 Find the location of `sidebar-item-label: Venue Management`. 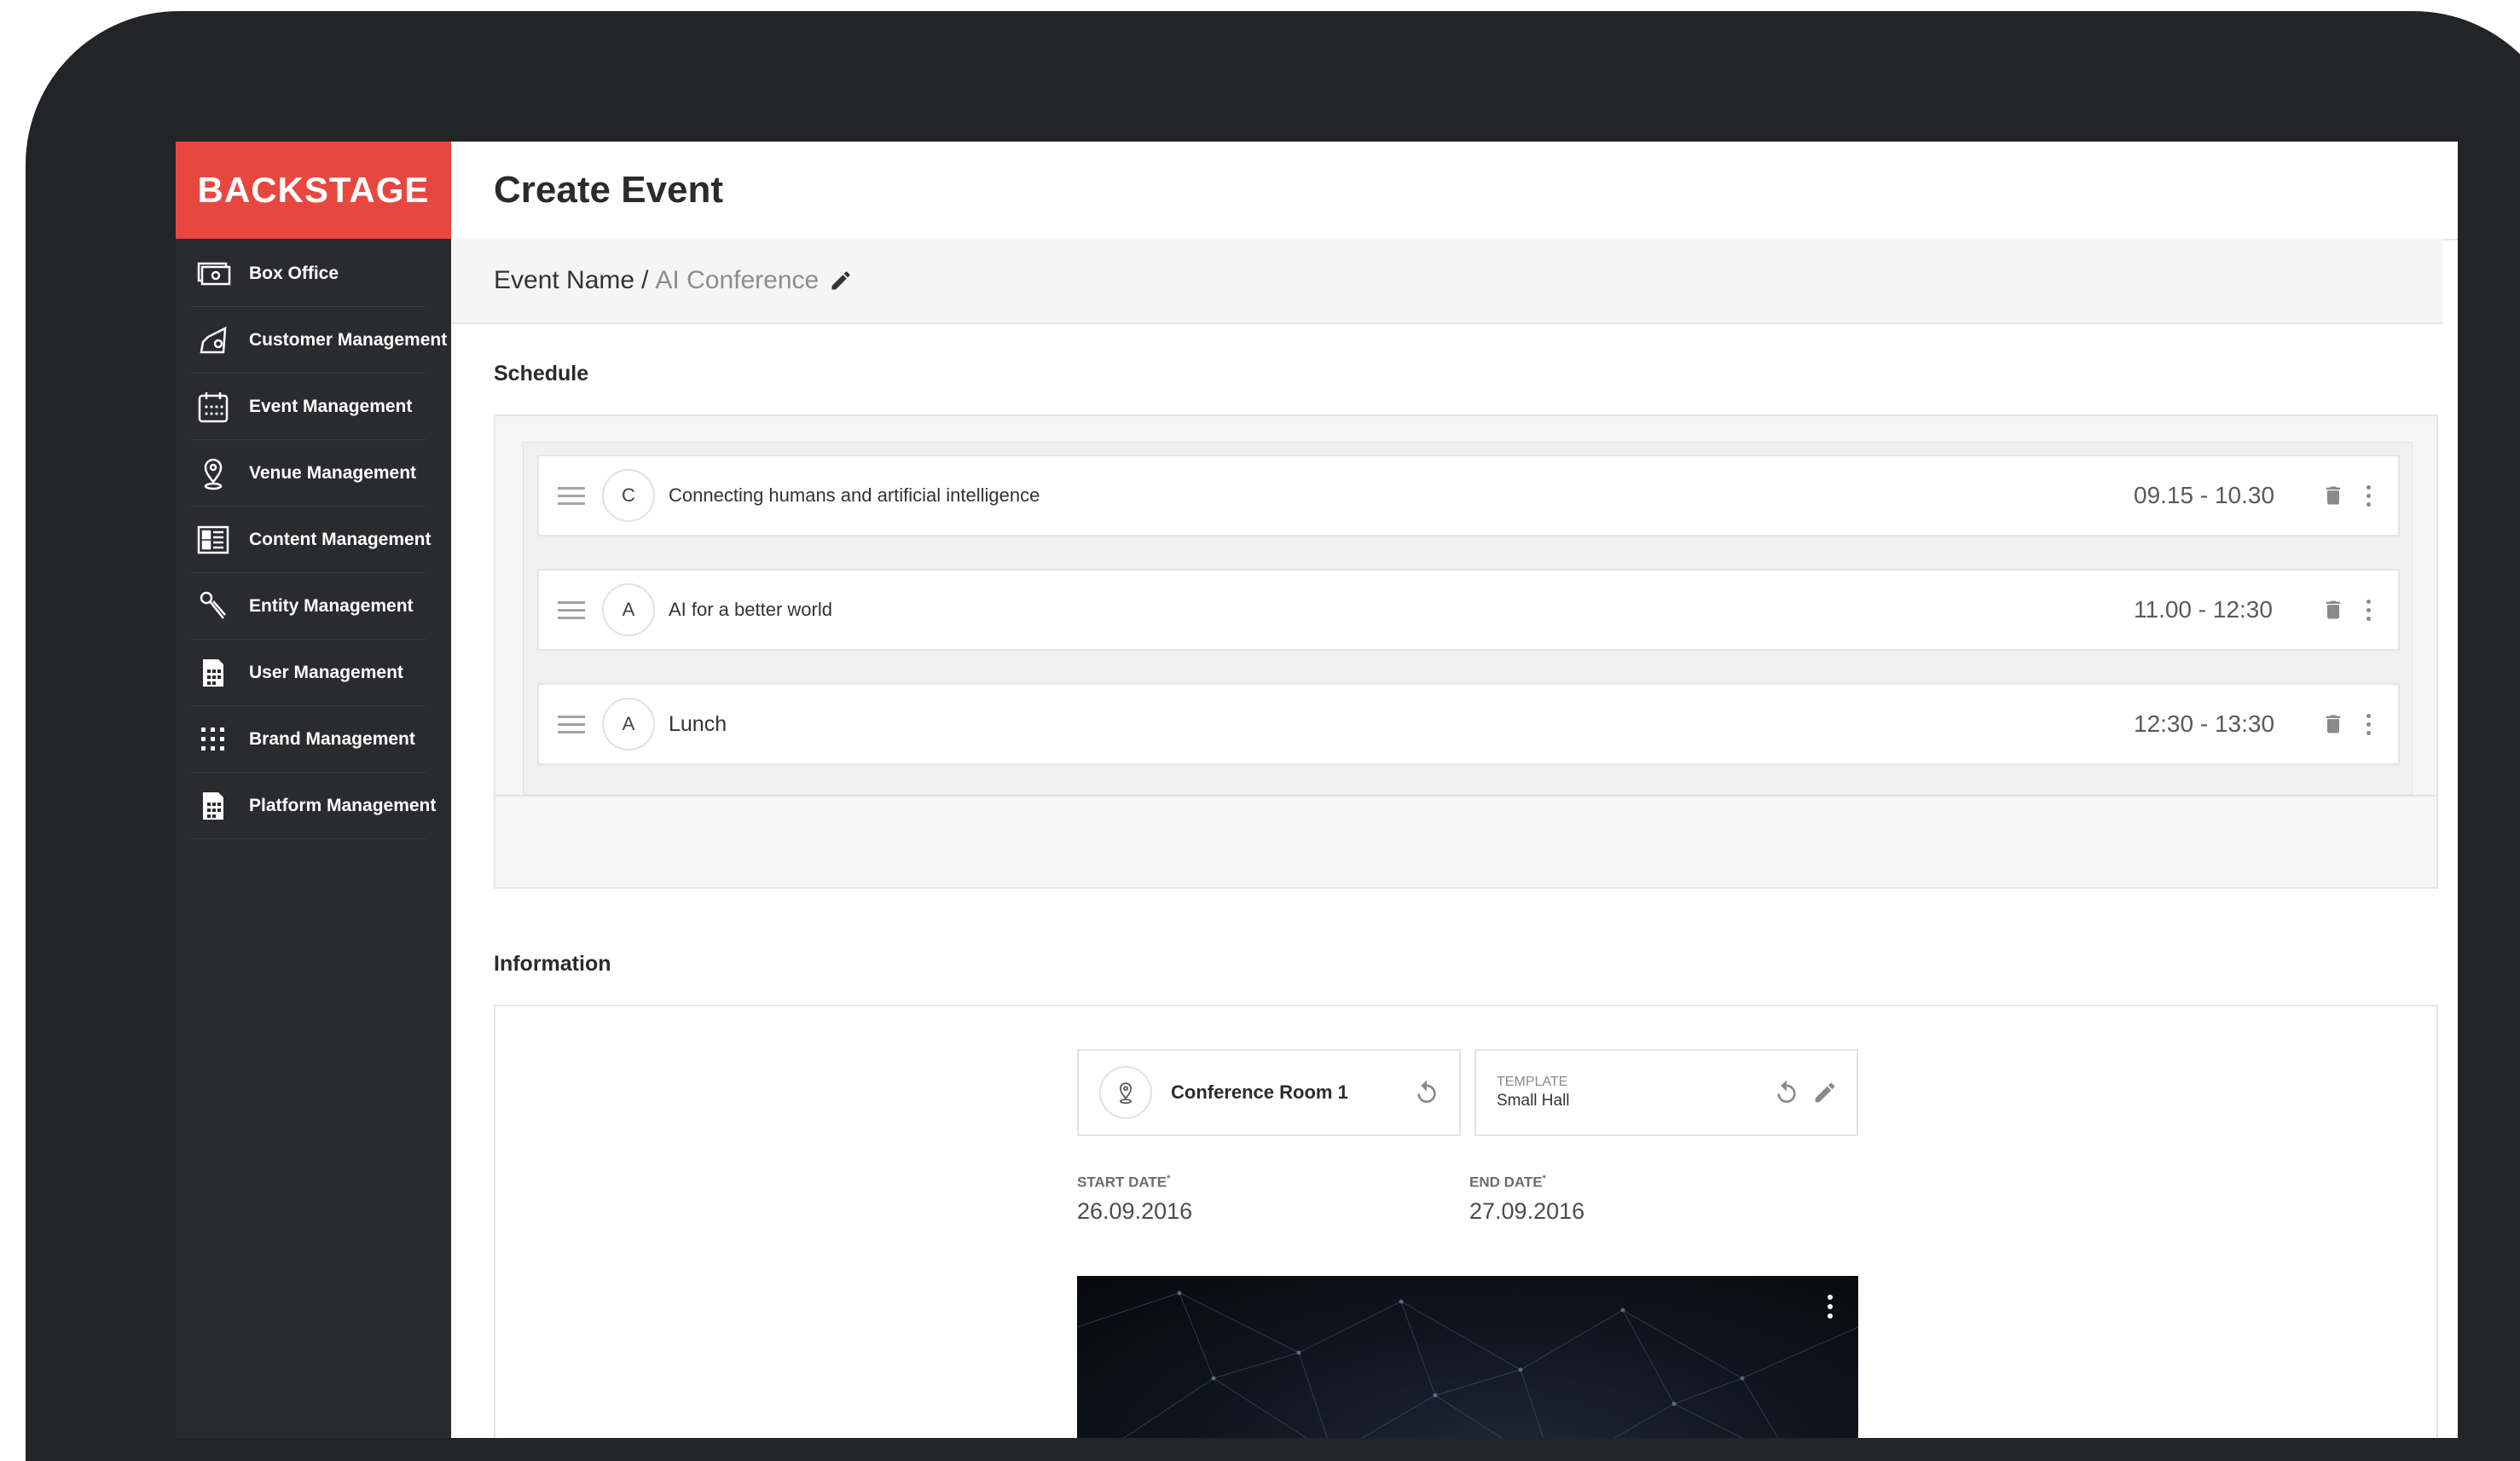

sidebar-item-label: Venue Management is located at coordinates (333, 473).